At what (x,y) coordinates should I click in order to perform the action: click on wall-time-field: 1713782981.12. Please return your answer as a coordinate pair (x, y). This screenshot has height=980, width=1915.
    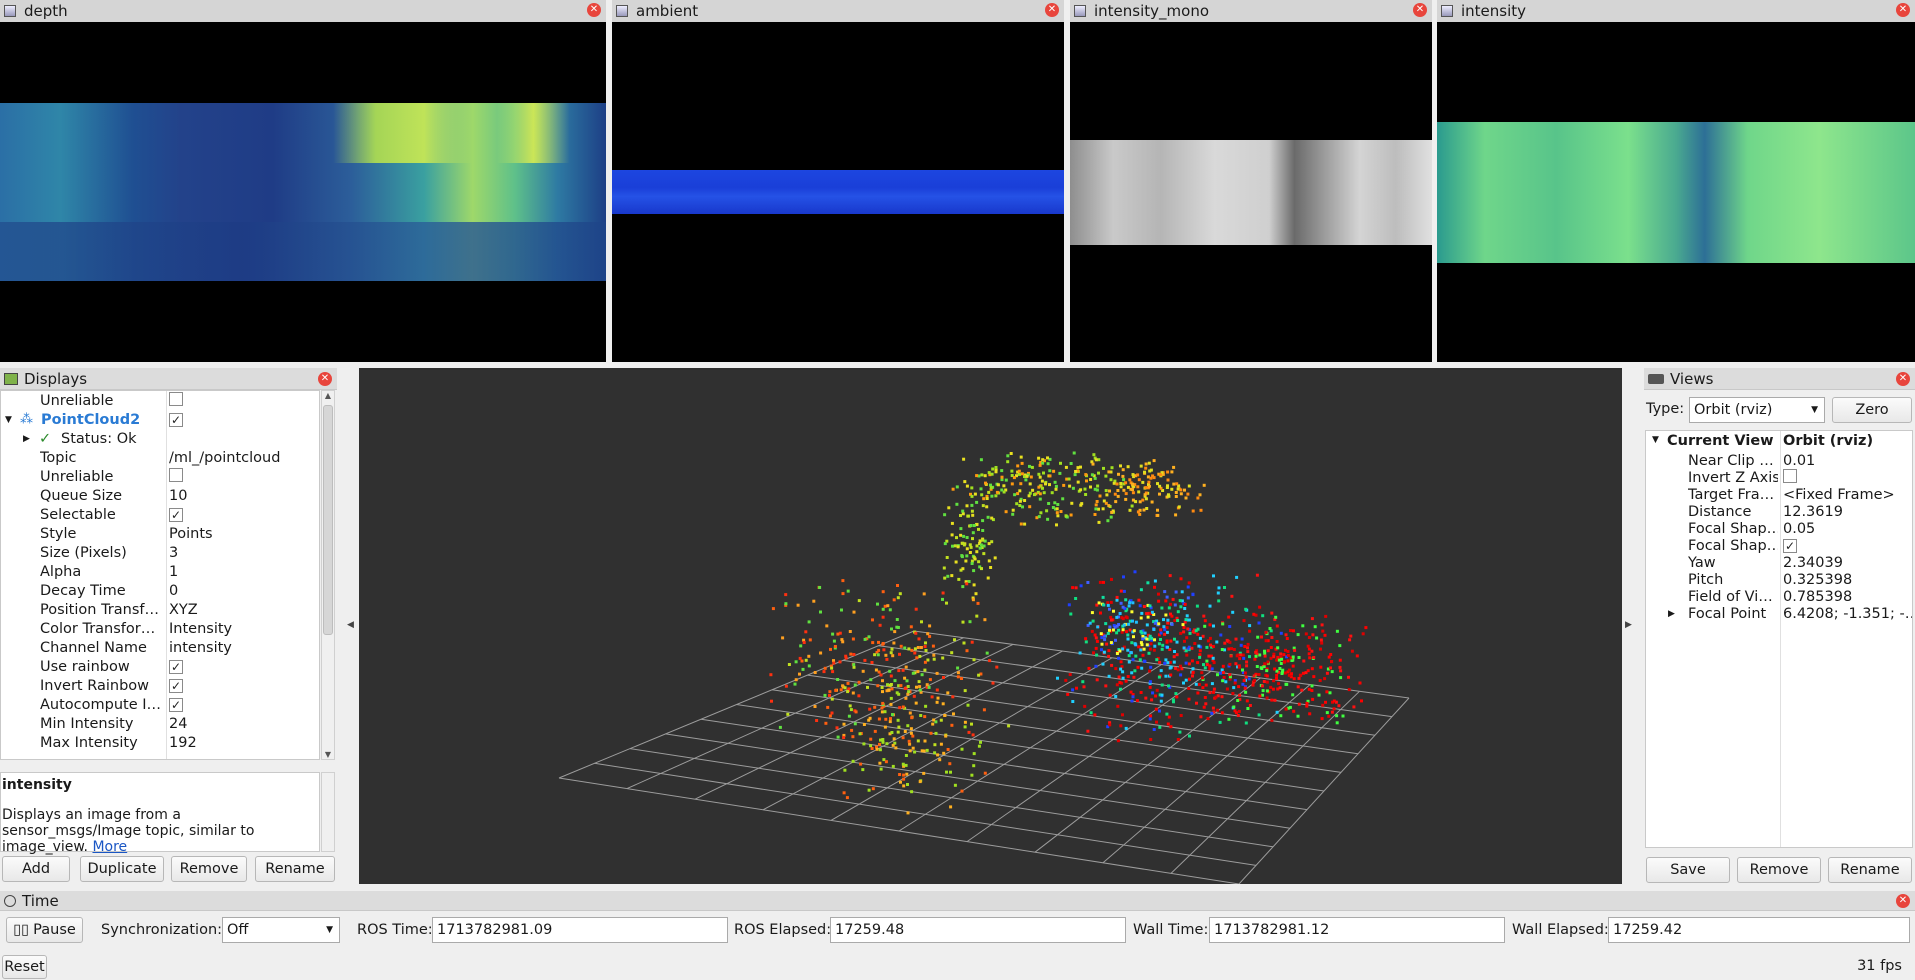
    Looking at the image, I should click on (1357, 930).